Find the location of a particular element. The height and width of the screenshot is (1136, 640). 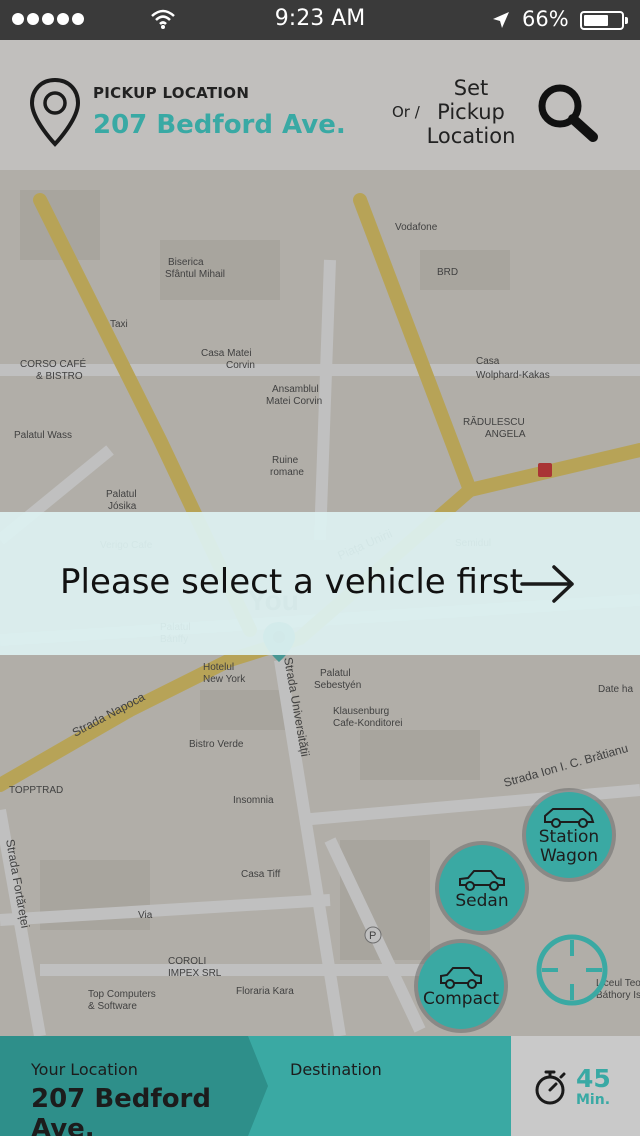

set-pickup-line-2: Pickup is located at coordinates (471, 112).